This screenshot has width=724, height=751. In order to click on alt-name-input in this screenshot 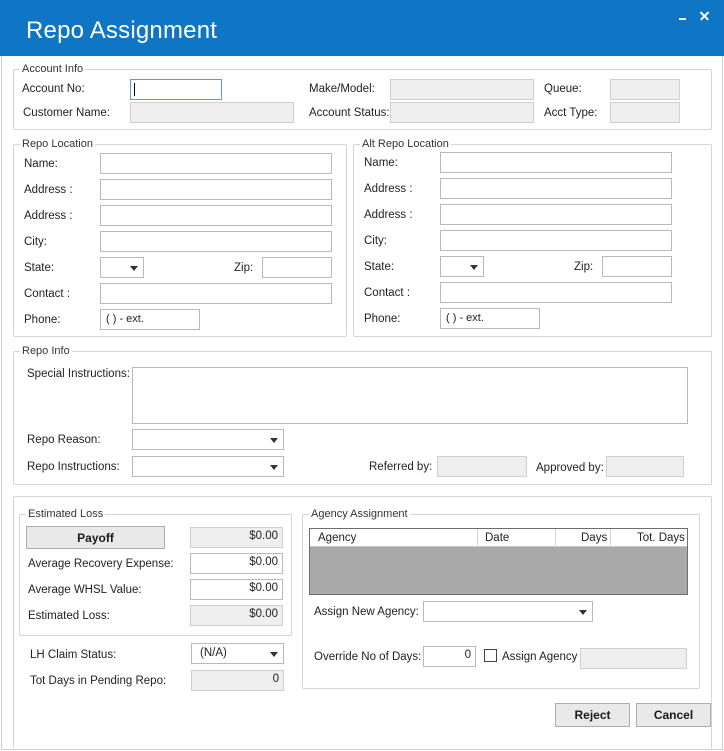, I will do `click(556, 162)`.